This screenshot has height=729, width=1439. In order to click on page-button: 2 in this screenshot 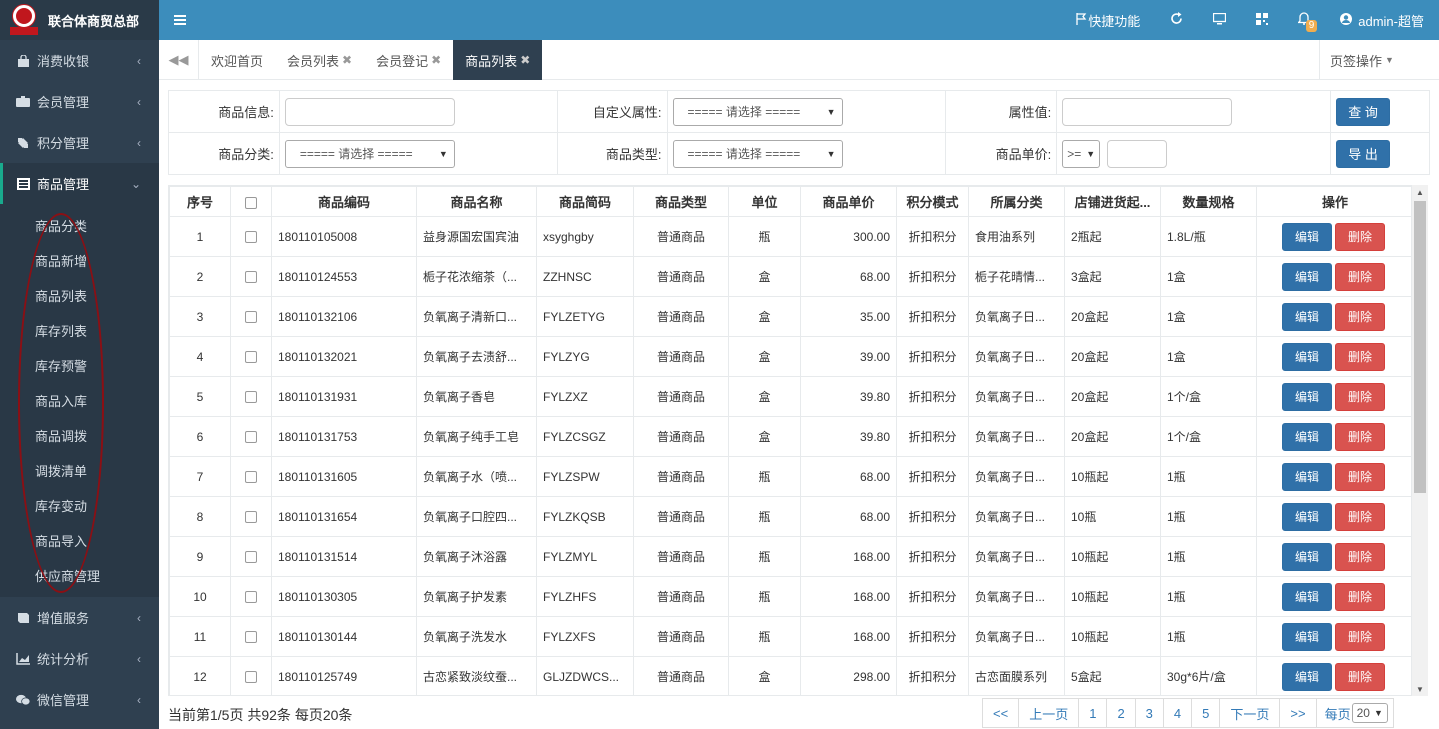, I will do `click(1121, 713)`.